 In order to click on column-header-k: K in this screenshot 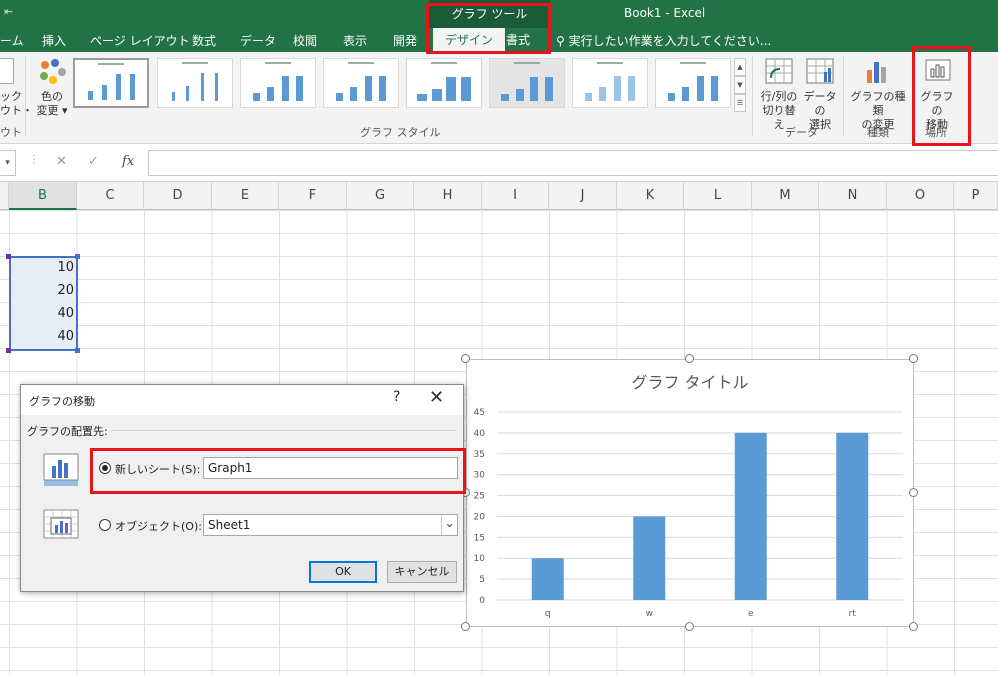, I will do `click(650, 196)`.